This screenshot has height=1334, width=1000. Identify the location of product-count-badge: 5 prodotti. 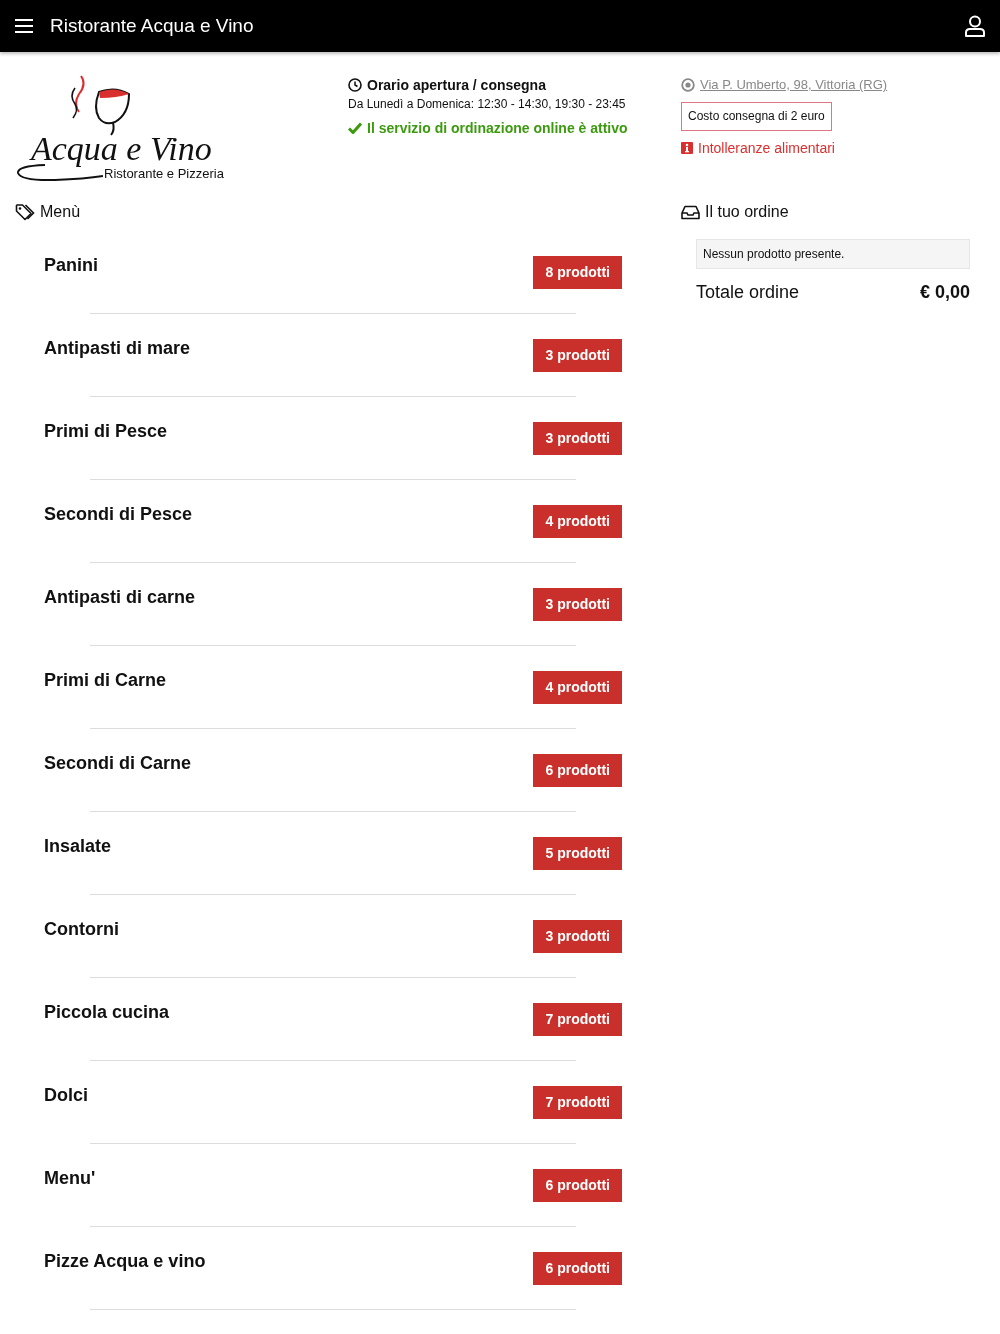
(577, 853).